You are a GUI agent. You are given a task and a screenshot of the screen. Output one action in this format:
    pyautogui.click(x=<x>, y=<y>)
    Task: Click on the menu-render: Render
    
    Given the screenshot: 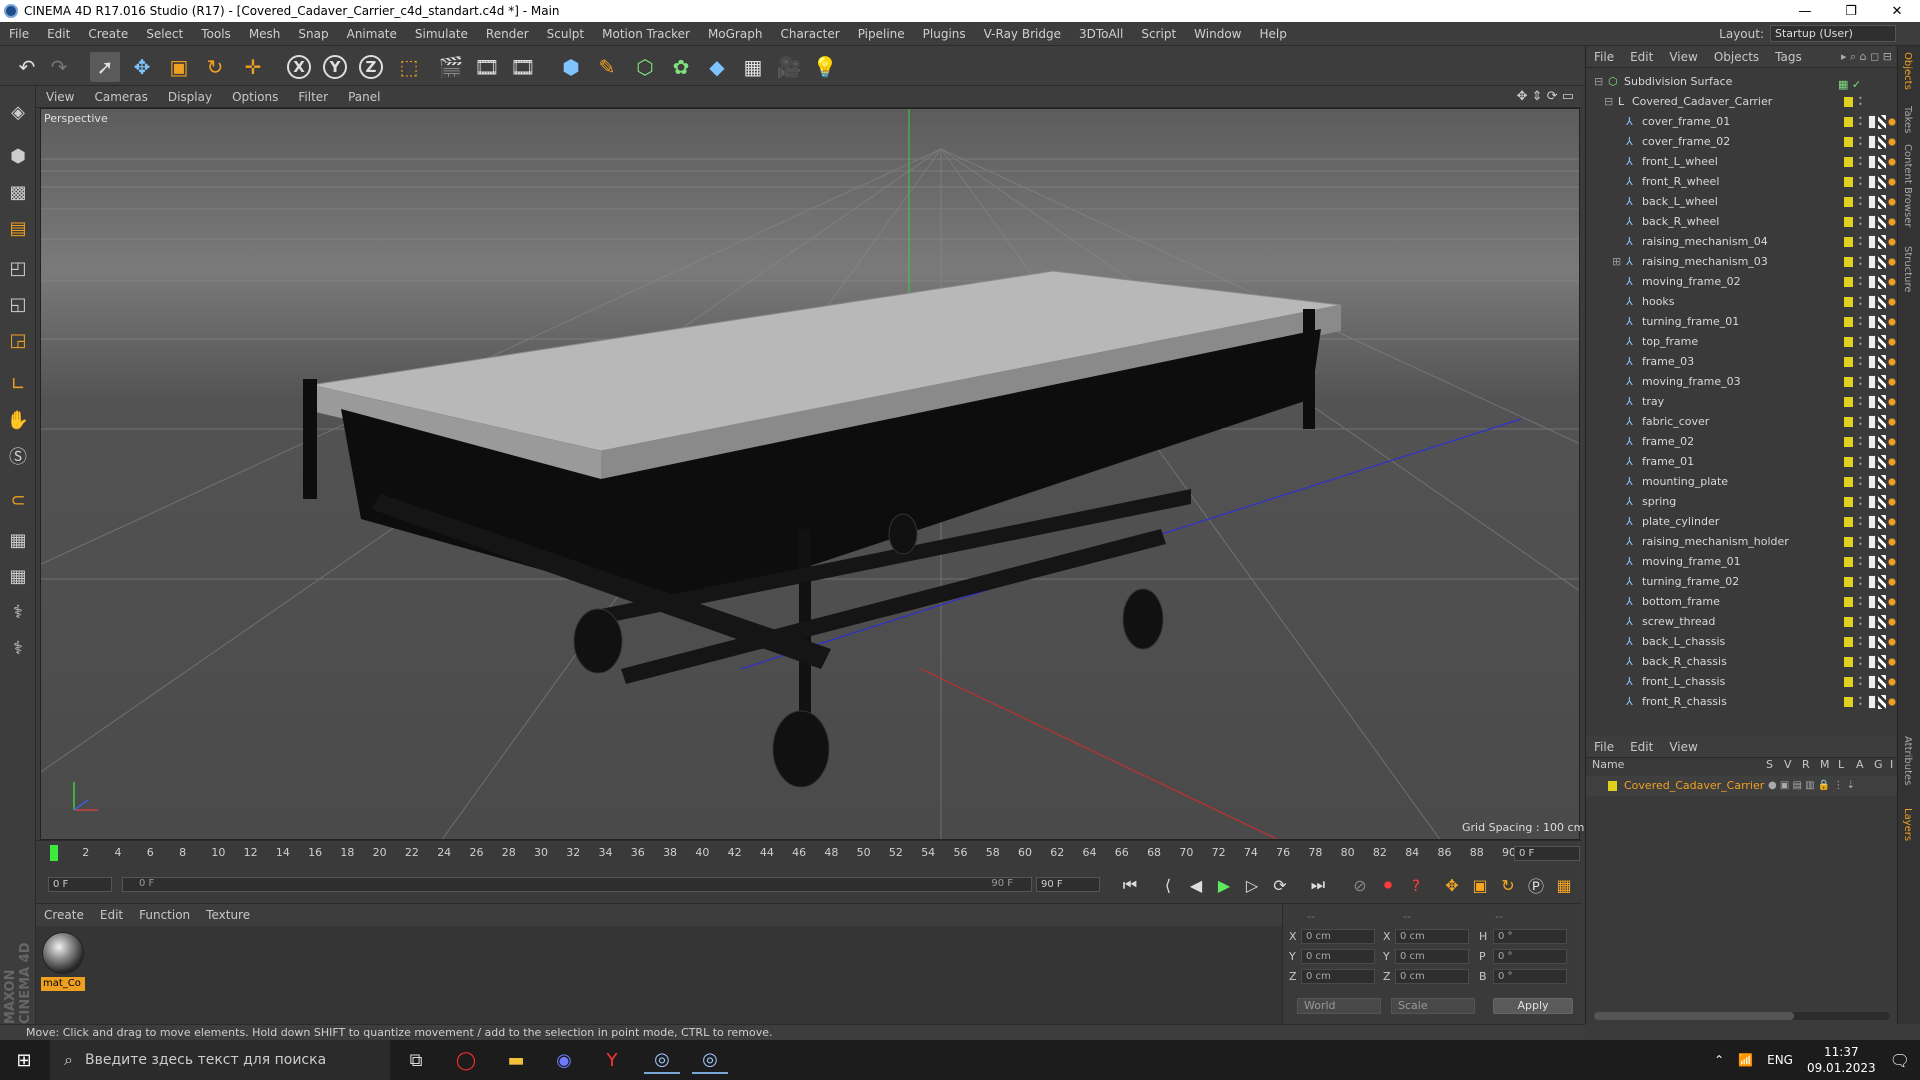 What is the action you would take?
    pyautogui.click(x=507, y=34)
    